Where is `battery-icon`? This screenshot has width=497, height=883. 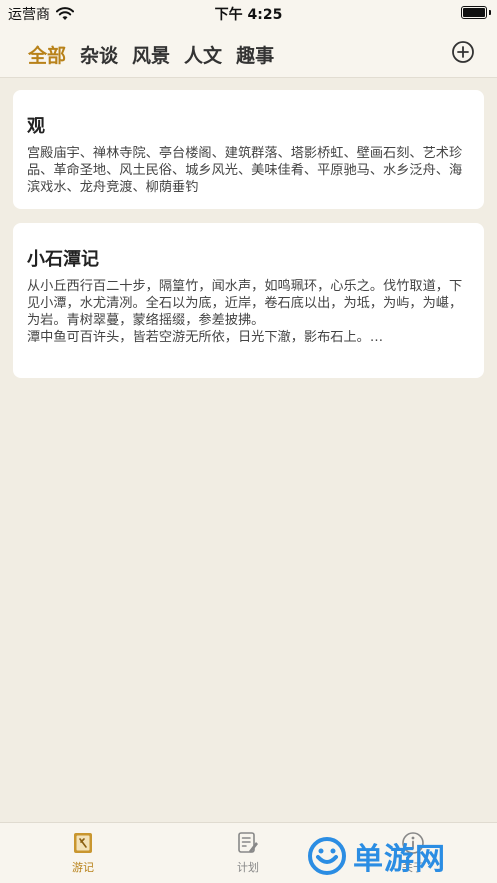 battery-icon is located at coordinates (474, 12).